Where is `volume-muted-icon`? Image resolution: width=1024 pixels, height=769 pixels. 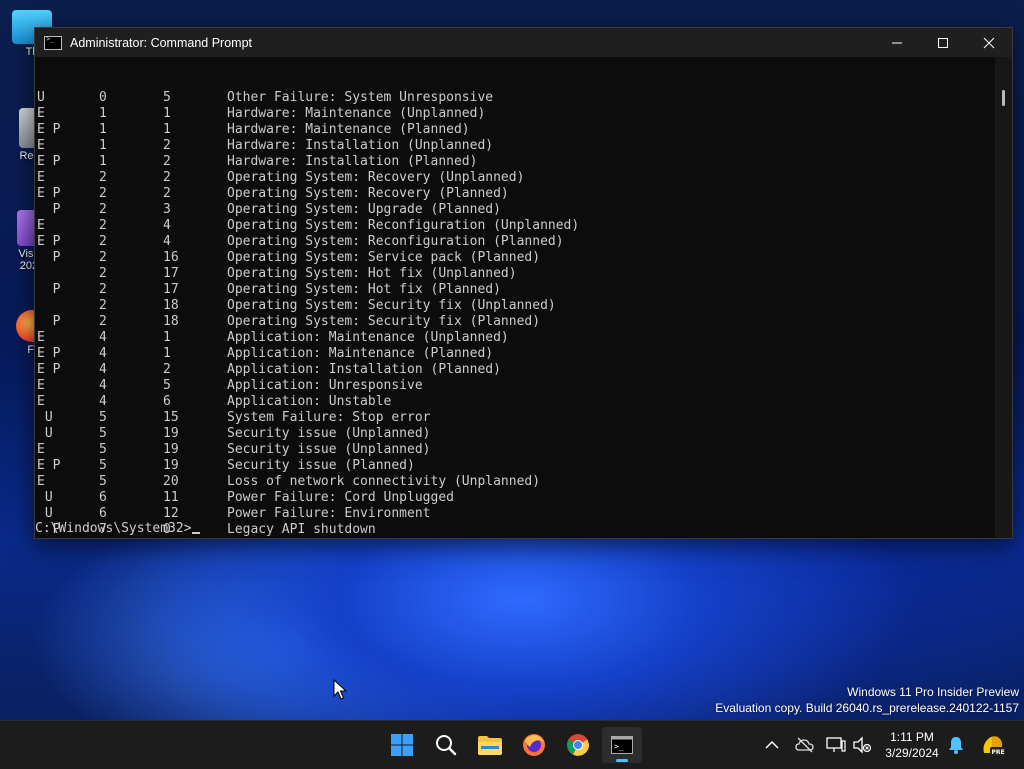
volume-muted-icon is located at coordinates (862, 745).